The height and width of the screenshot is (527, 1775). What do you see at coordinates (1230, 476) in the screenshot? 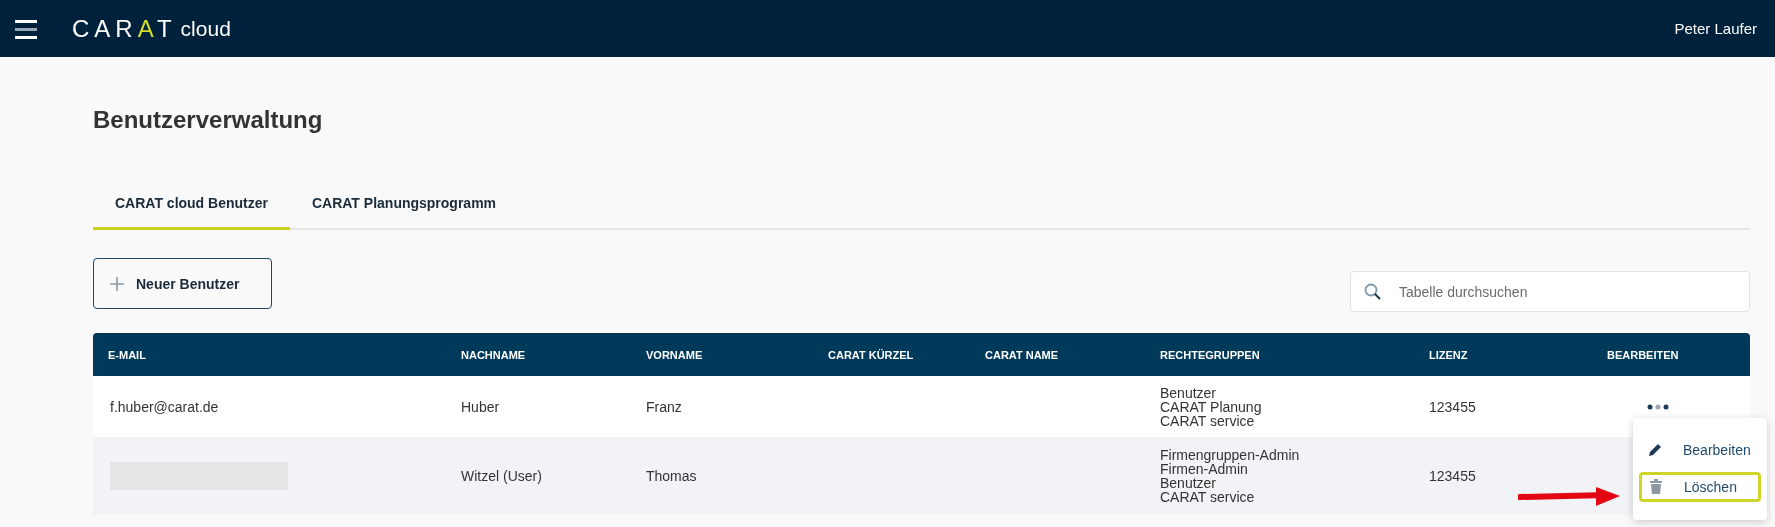
I see `rights-groups-cell-text: Firmengruppen-Admin Firmen-Admin Benutzer CARAT service` at bounding box center [1230, 476].